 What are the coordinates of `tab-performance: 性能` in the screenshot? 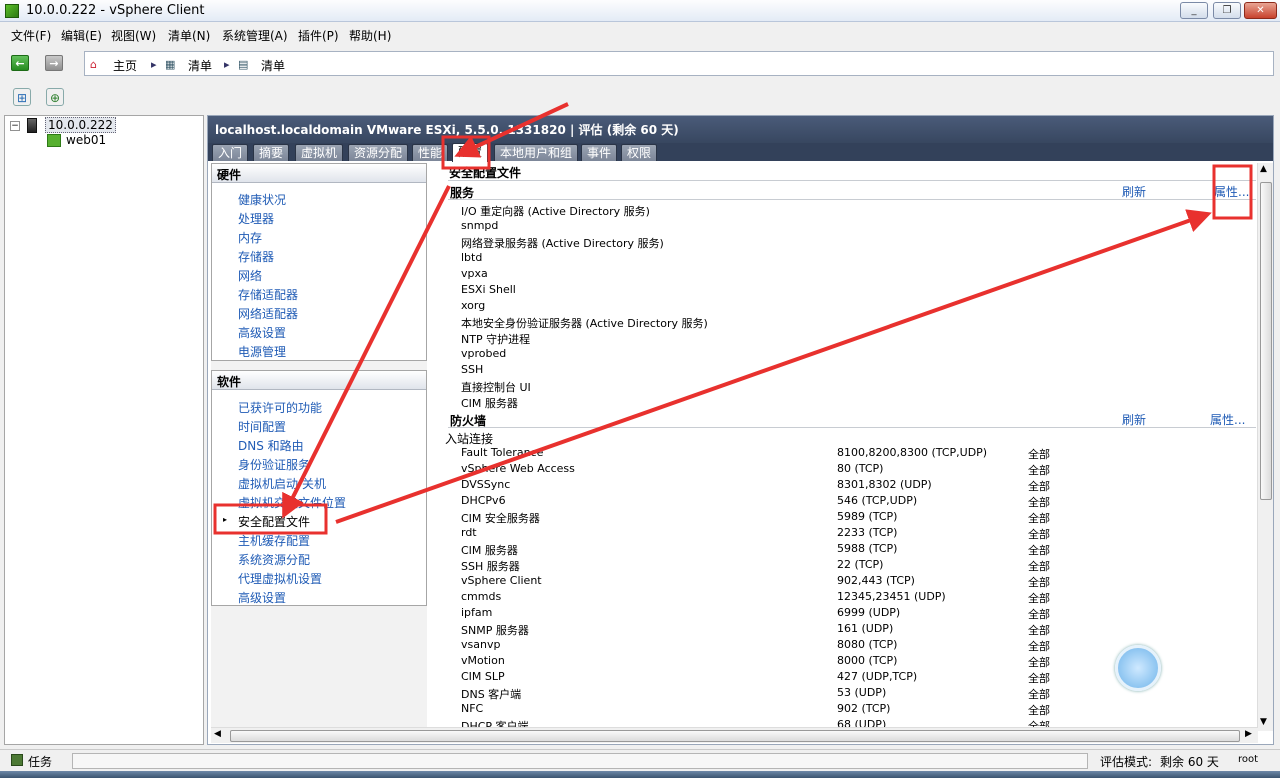 It's located at (430, 152).